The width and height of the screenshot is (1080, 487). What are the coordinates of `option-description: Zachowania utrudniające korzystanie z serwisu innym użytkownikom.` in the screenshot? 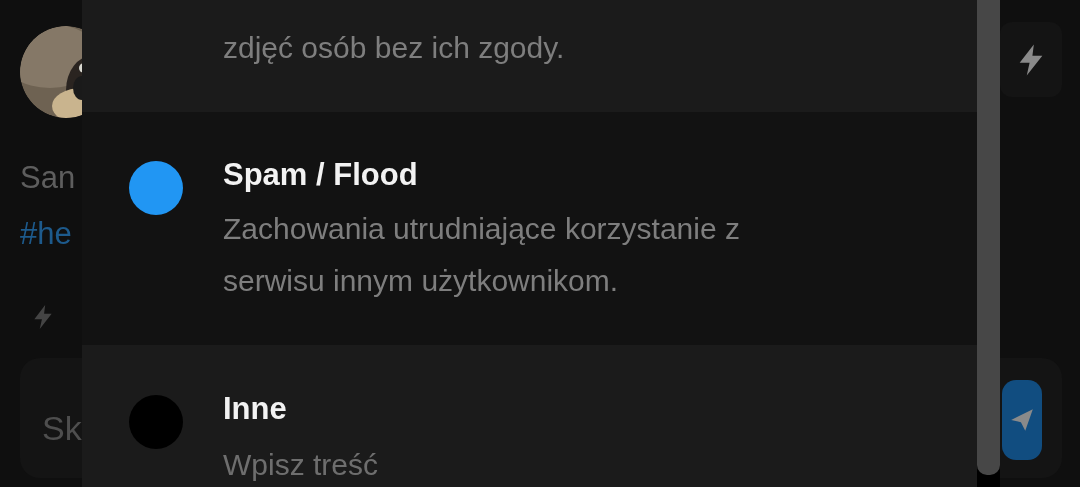 It's located at (481, 255).